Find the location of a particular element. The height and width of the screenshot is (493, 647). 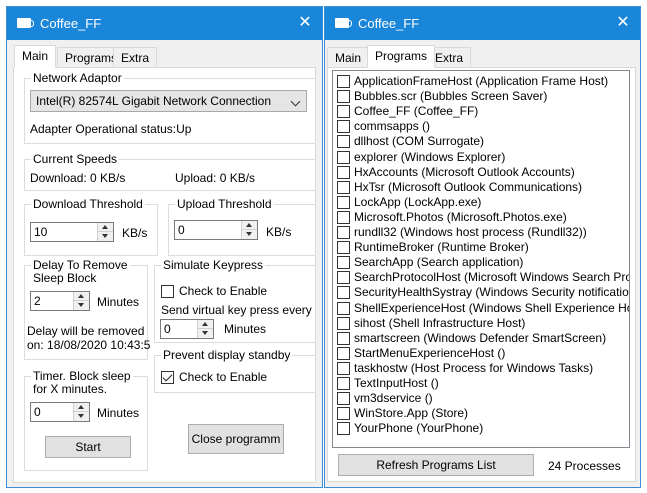

prevent-standby-label: Check to Enable is located at coordinates (223, 377).